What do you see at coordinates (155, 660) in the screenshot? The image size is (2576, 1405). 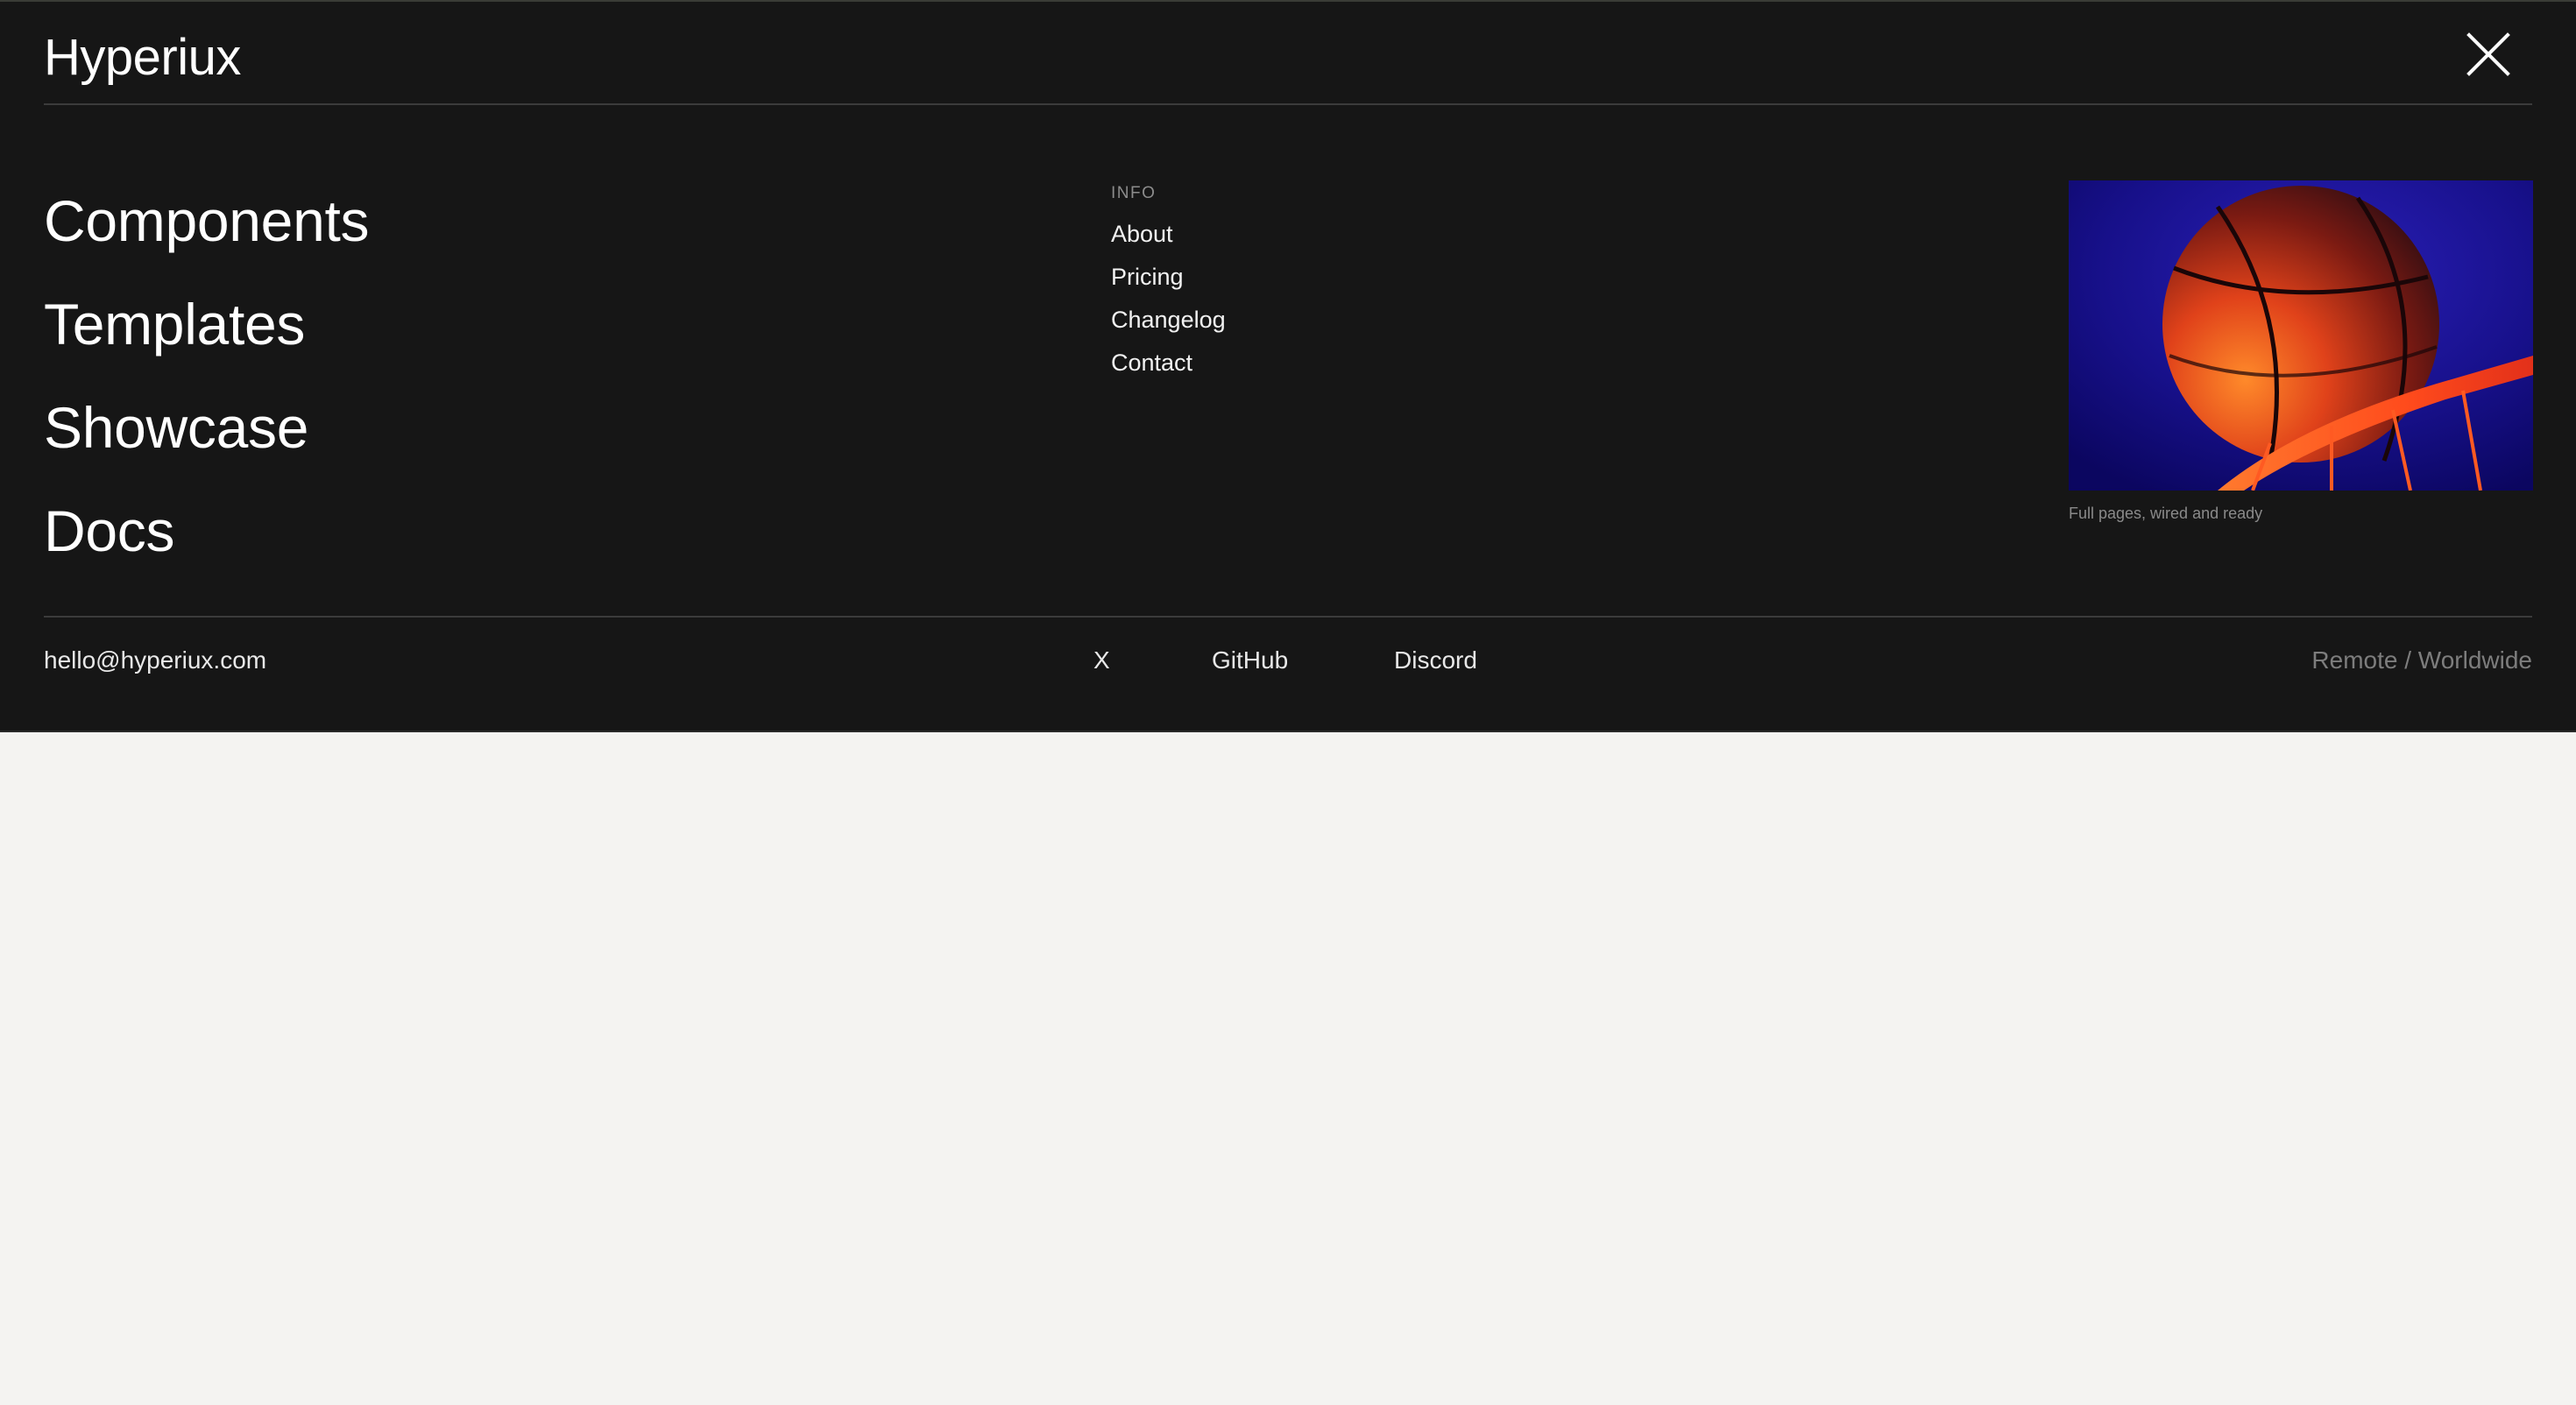 I see `contact-email-link: hello@hyperiux.com` at bounding box center [155, 660].